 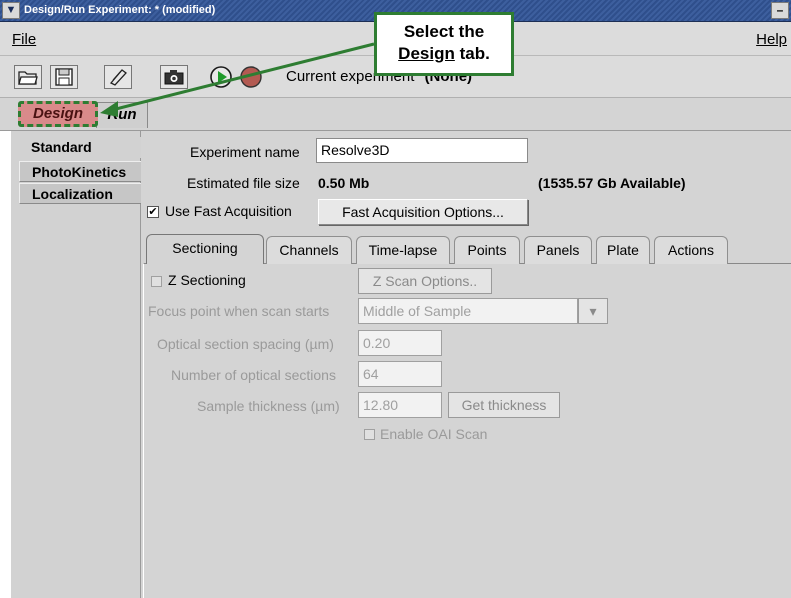 What do you see at coordinates (243, 183) in the screenshot?
I see `file-size-label: Estimated file size` at bounding box center [243, 183].